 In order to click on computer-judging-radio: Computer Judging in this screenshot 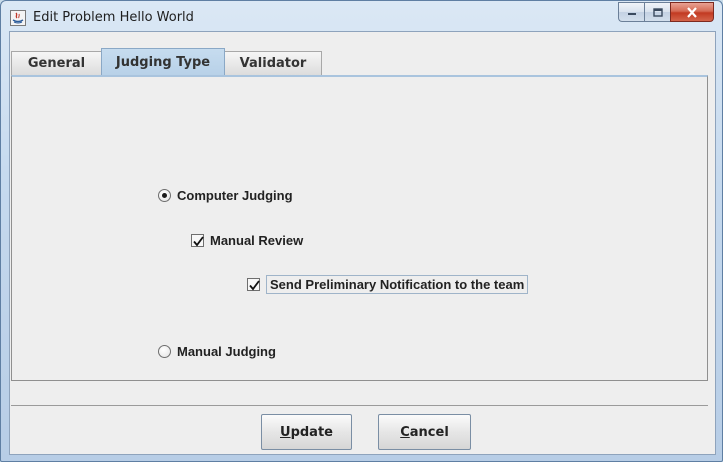, I will do `click(225, 195)`.